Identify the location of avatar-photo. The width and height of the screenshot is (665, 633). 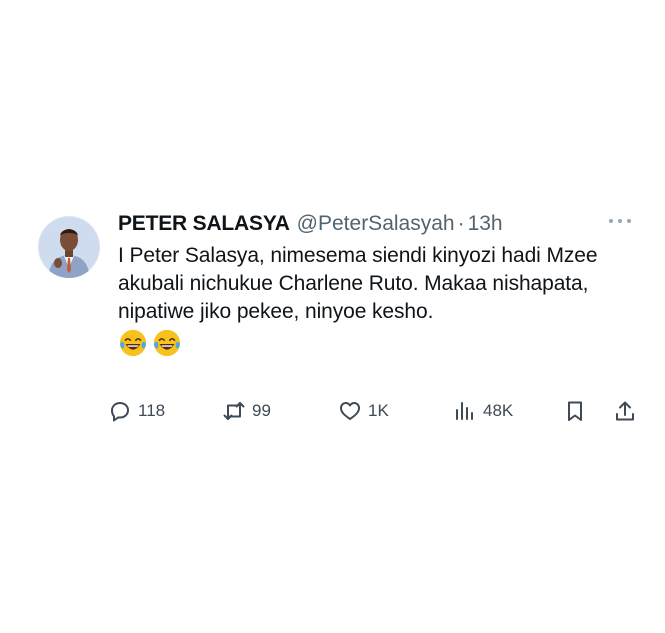
(69, 247).